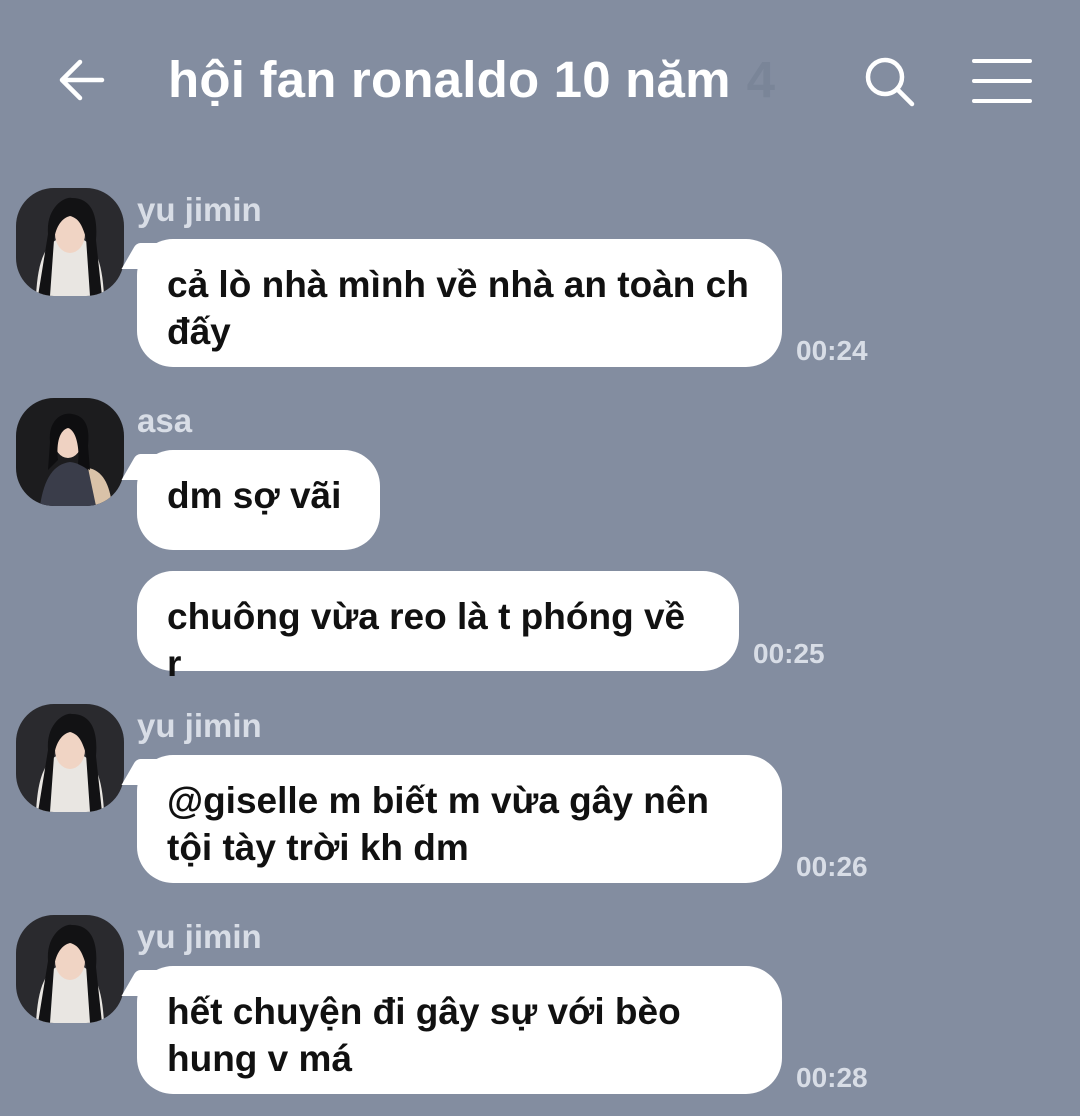 The width and height of the screenshot is (1080, 1116). What do you see at coordinates (761, 79) in the screenshot?
I see `member-count: 4` at bounding box center [761, 79].